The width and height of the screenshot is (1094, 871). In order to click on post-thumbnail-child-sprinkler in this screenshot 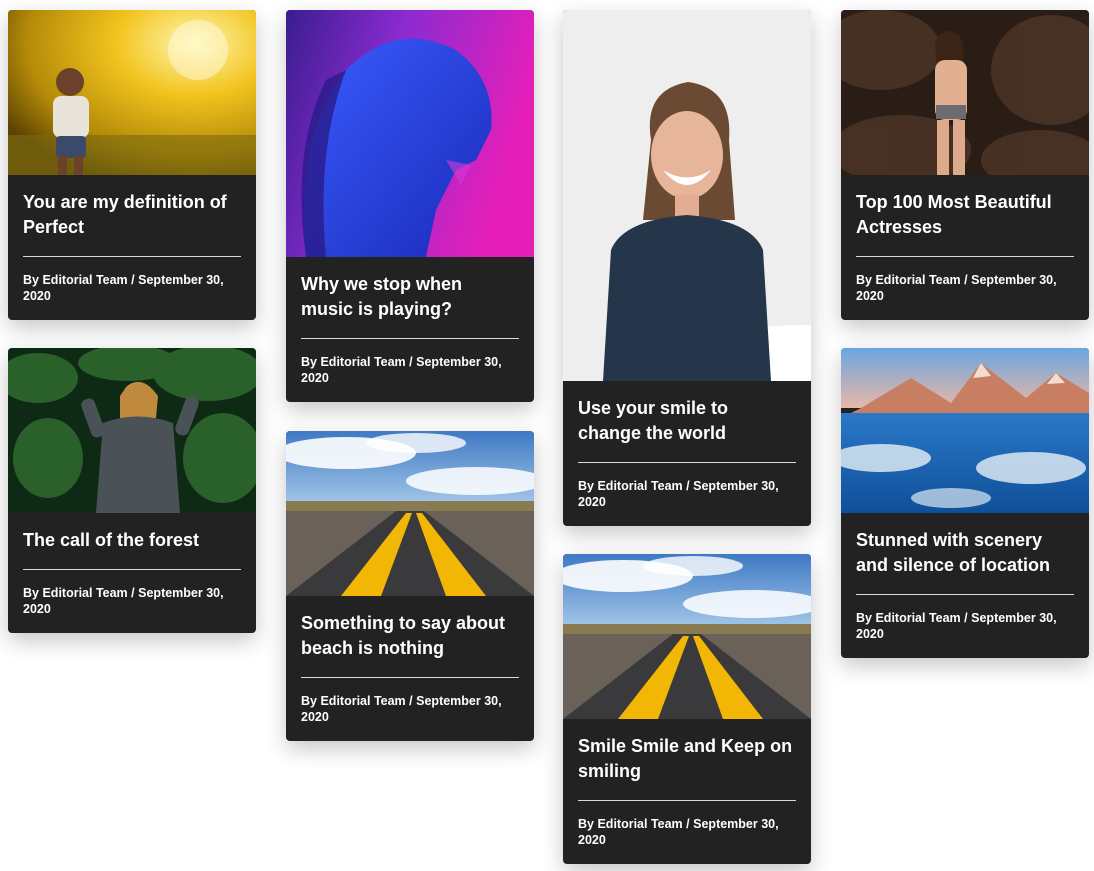, I will do `click(132, 92)`.